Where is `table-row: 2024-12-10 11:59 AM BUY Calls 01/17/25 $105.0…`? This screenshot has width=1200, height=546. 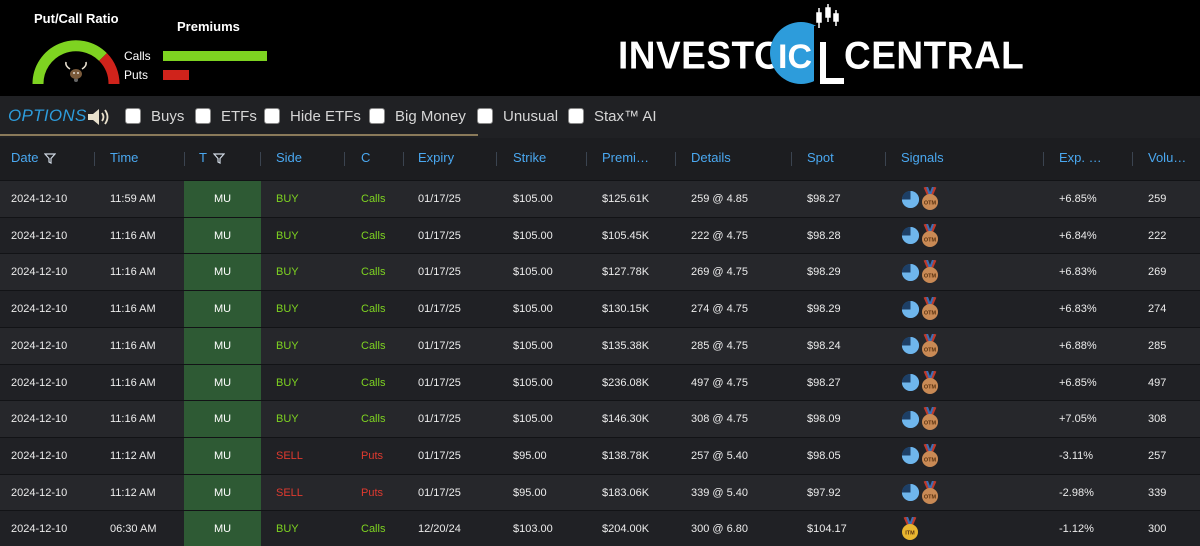 table-row: 2024-12-10 11:59 AM BUY Calls 01/17/25 $105.0… is located at coordinates (600, 198).